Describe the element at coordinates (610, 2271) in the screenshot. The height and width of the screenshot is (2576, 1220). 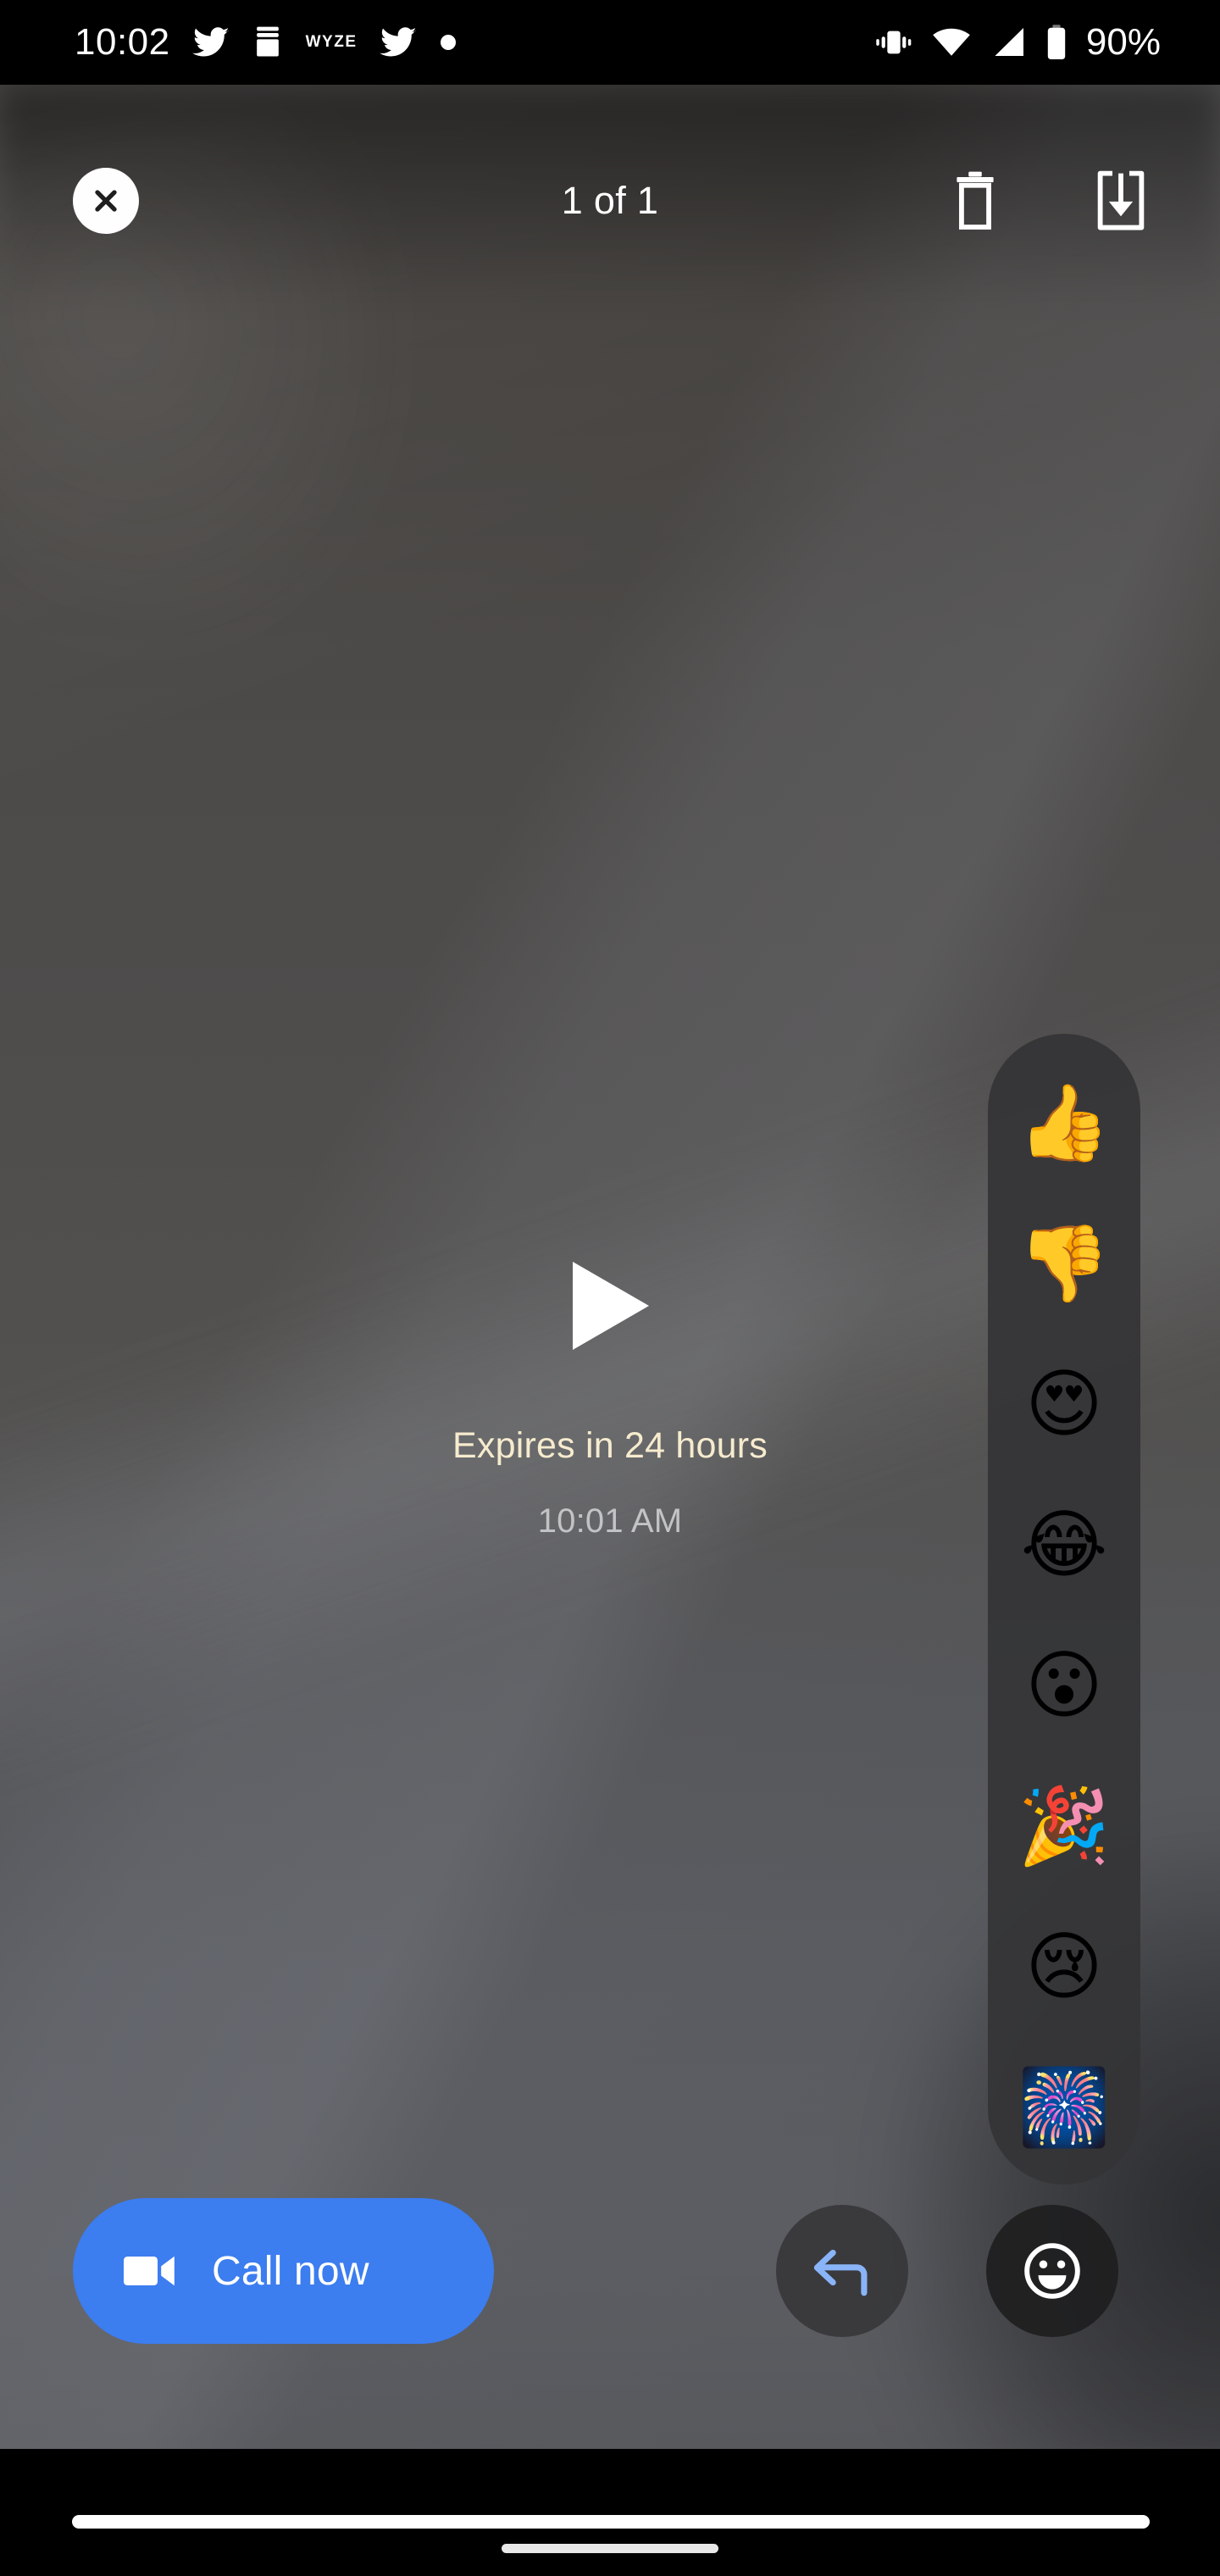
I see `bottom-action-bar: Call now` at that location.